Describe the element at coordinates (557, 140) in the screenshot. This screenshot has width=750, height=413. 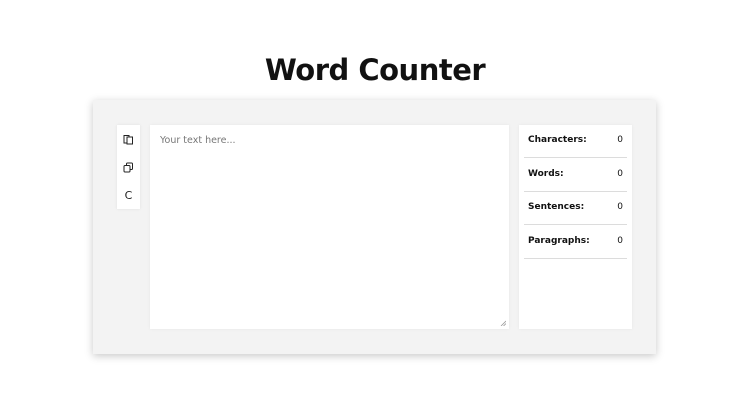
I see `stat-label: Characters:` at that location.